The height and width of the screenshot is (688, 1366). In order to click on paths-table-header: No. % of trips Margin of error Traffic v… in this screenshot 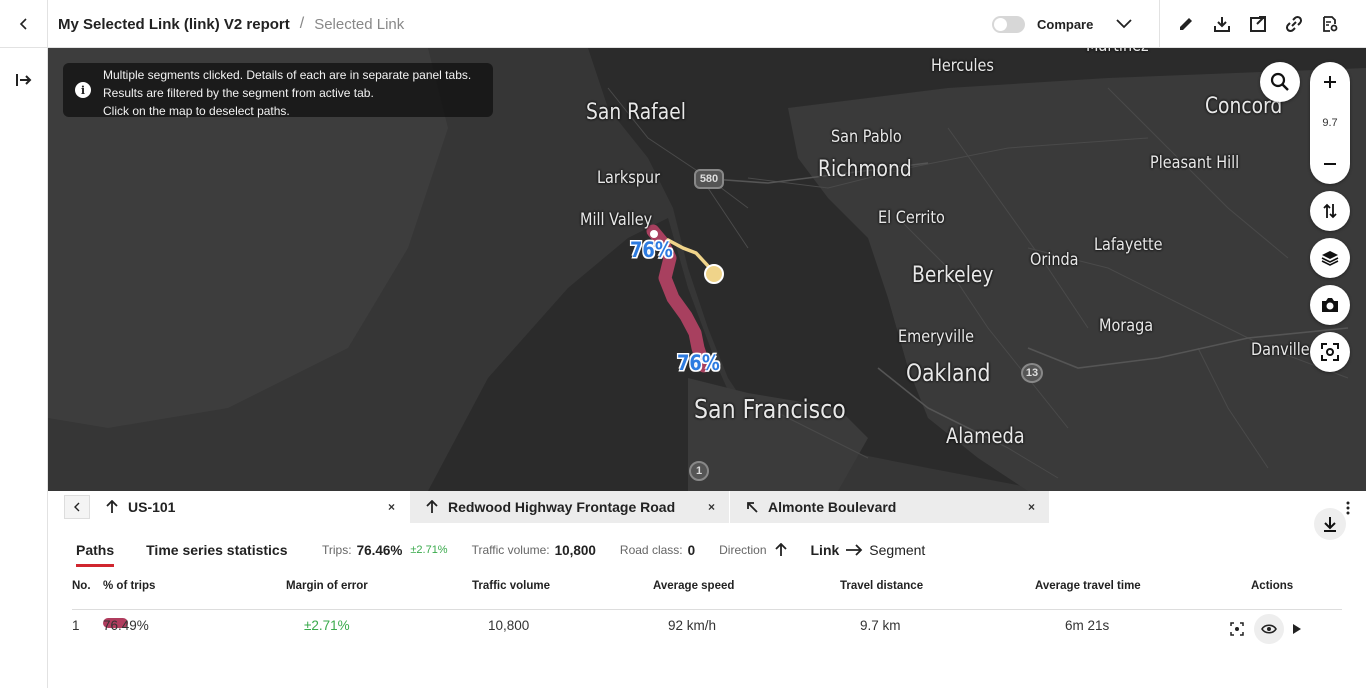, I will do `click(707, 595)`.